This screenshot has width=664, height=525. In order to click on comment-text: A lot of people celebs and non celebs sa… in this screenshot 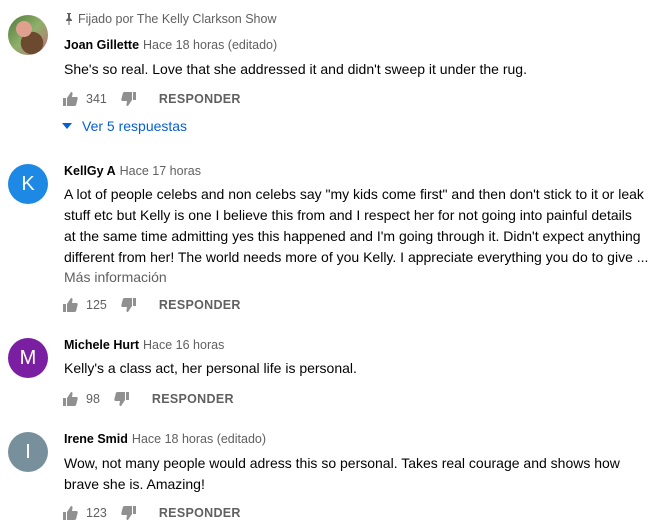, I will do `click(359, 226)`.